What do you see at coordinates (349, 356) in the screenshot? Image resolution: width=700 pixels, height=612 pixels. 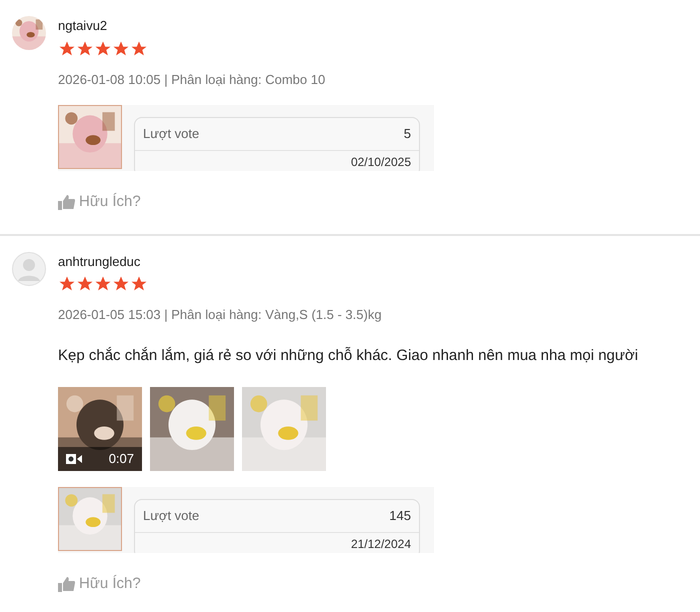 I see `review-comment: Kẹp chắc chắn lắm, giá rẻ so với những chỗ khác. Giao nhanh nên mua nha mọi người` at bounding box center [349, 356].